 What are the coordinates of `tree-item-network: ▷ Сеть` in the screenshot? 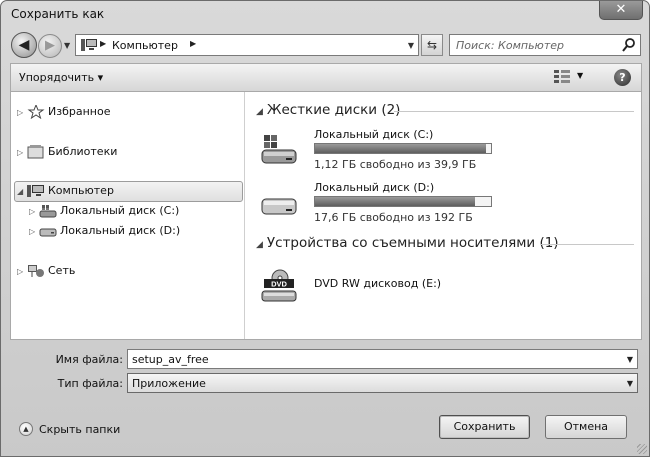 It's located at (46, 271).